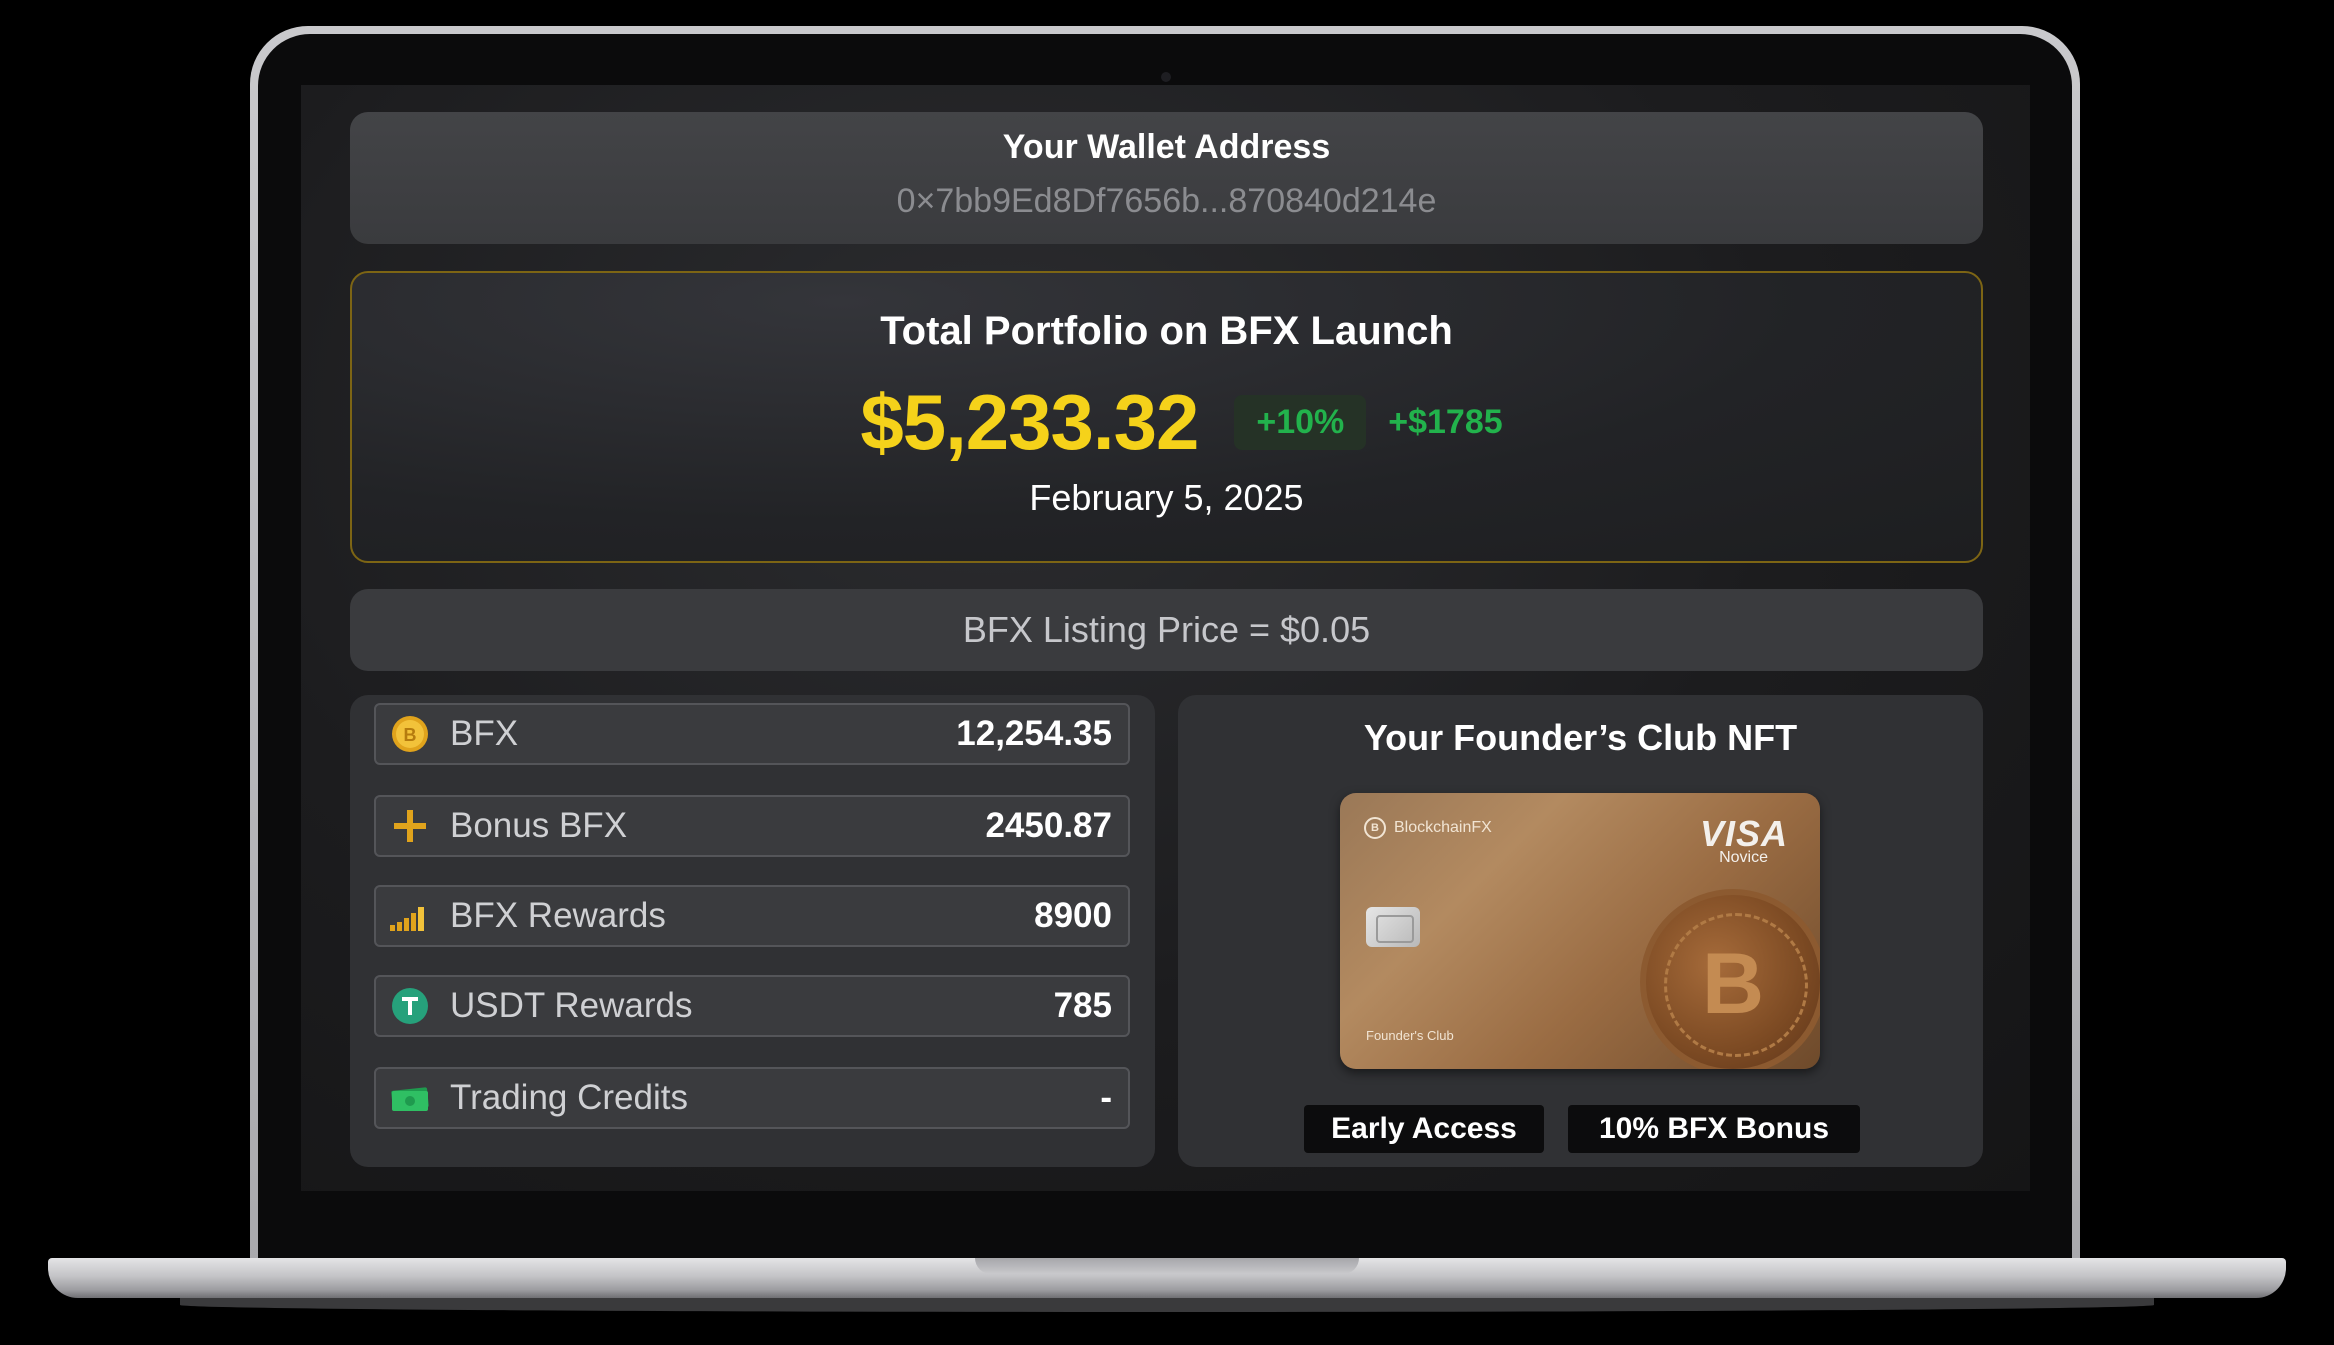 This screenshot has width=2334, height=1345. Describe the element at coordinates (1743, 857) in the screenshot. I see `card-tier: Novice` at that location.